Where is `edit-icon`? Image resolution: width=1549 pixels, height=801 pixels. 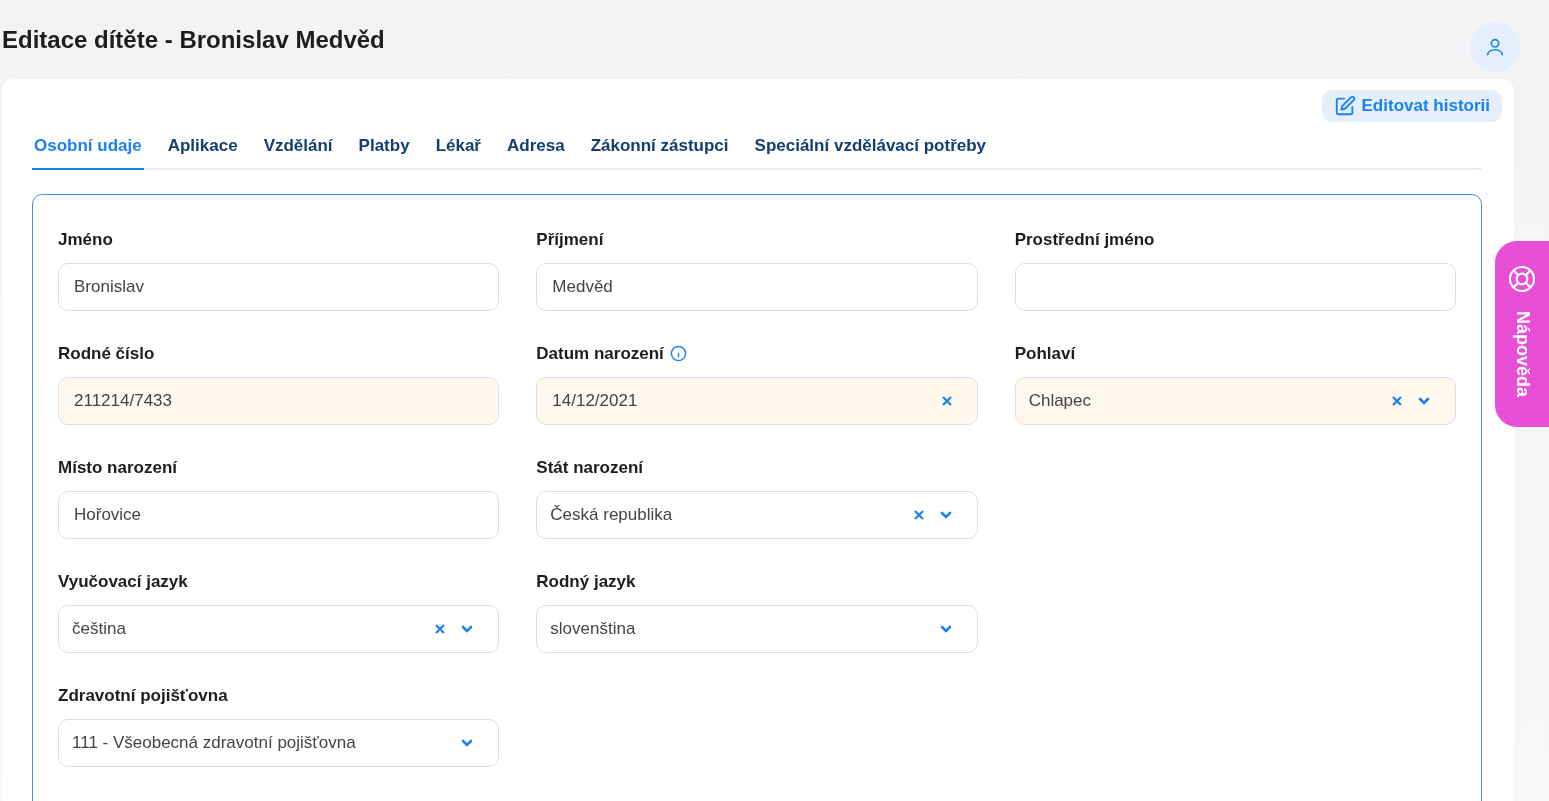
edit-icon is located at coordinates (1344, 106).